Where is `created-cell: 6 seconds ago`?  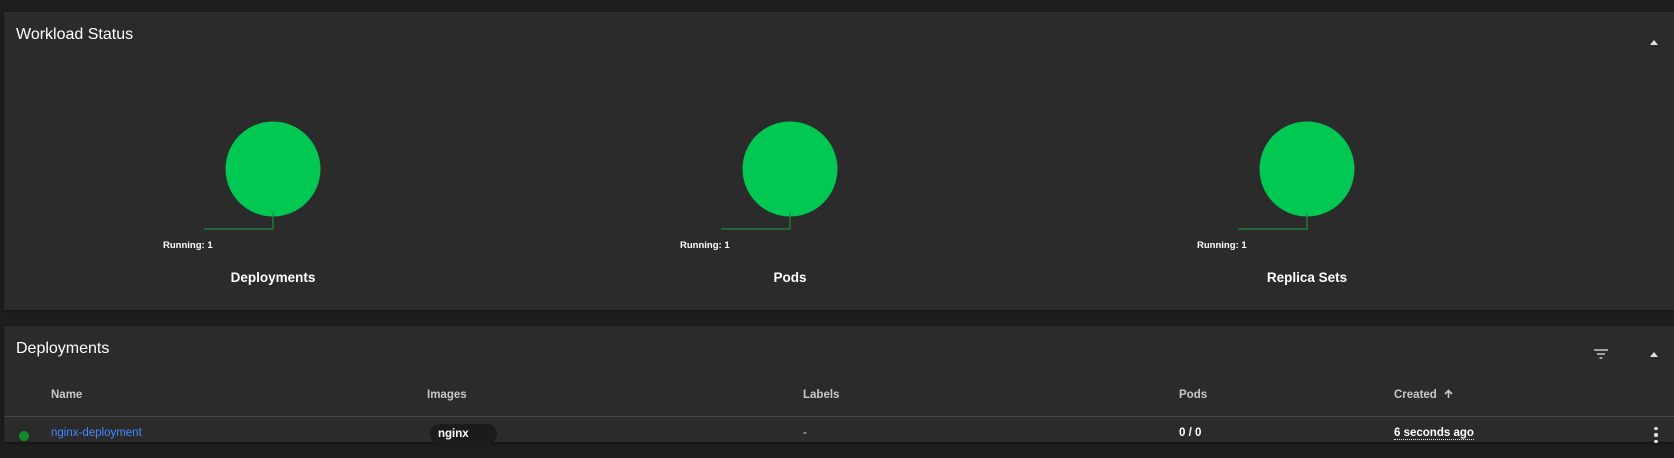 created-cell: 6 seconds ago is located at coordinates (1434, 433).